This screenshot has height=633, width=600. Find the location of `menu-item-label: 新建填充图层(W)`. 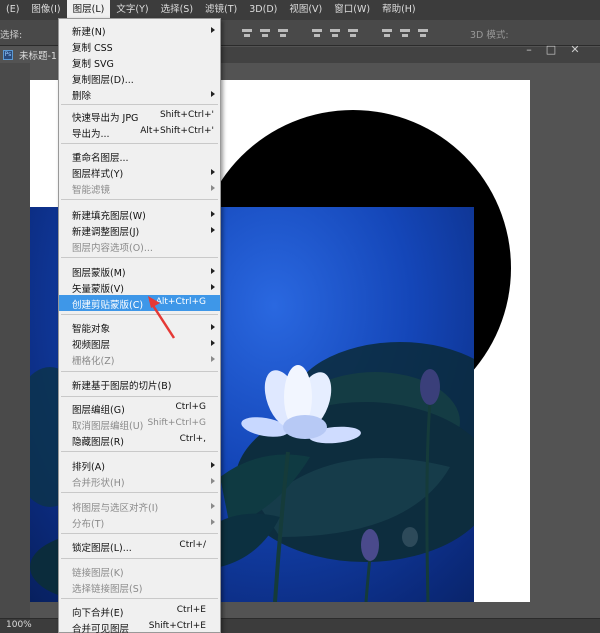

menu-item-label: 新建填充图层(W) is located at coordinates (109, 216).